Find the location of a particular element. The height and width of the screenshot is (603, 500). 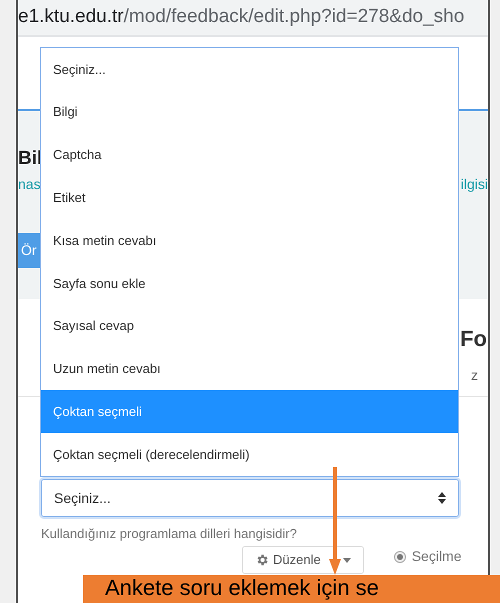

callout-text: Ankete soru eklemek için se is located at coordinates (242, 588).